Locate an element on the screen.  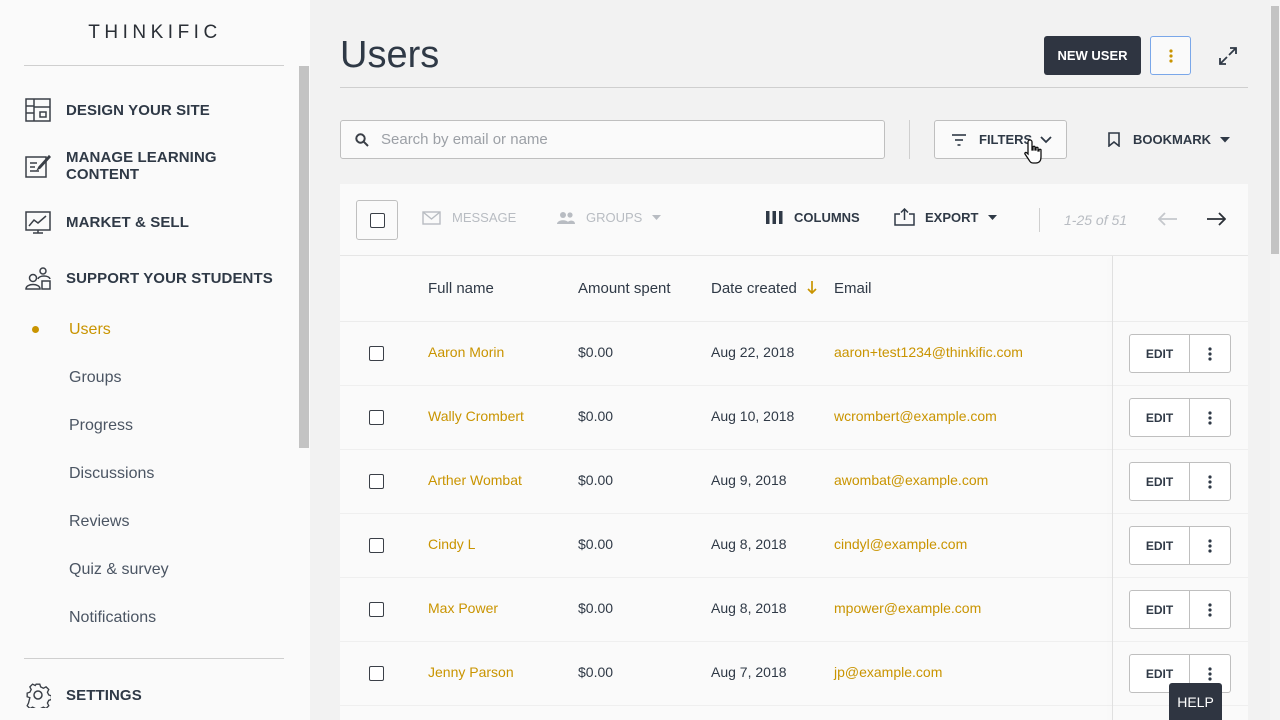
column-header-amount-spent: Amount spent is located at coordinates (624, 288).